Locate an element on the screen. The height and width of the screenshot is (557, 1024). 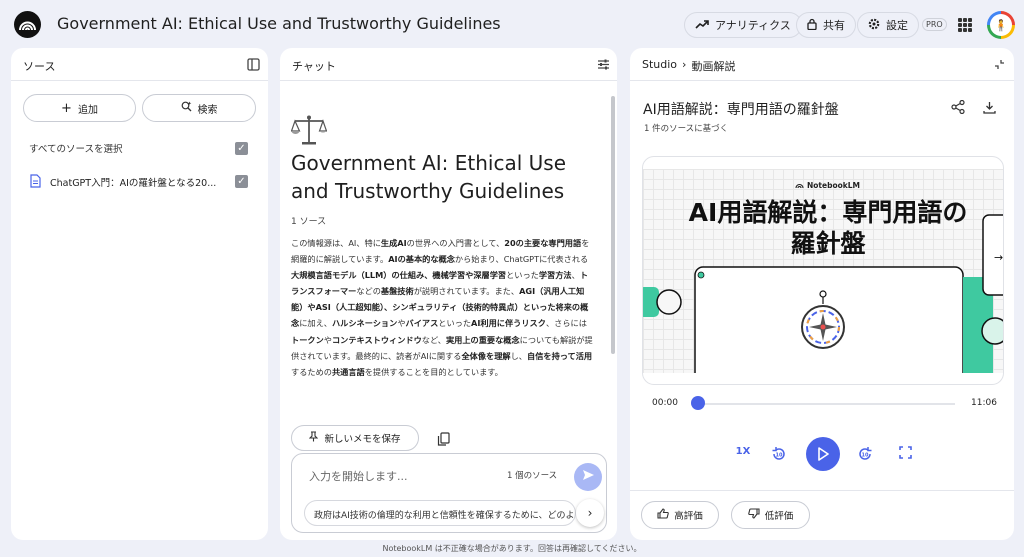
thumbs-down-icon is located at coordinates (753, 515).